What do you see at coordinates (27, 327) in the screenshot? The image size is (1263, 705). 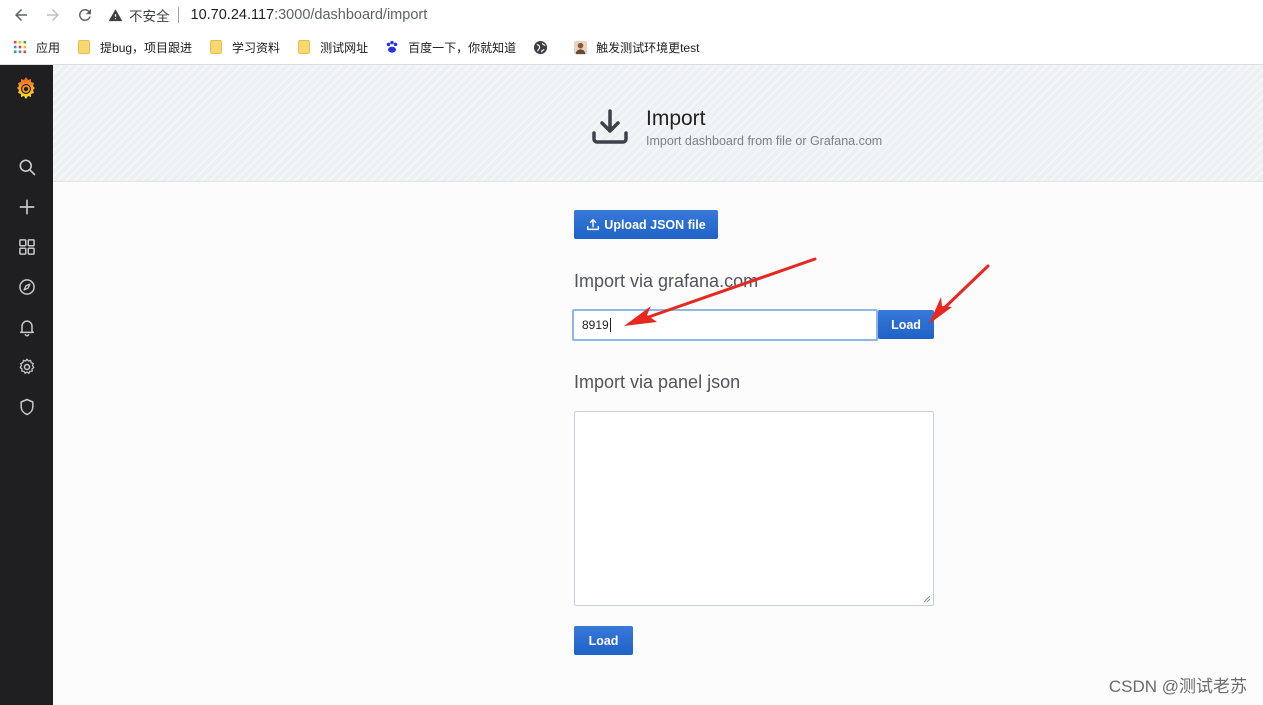 I see `alerting-bell-icon` at bounding box center [27, 327].